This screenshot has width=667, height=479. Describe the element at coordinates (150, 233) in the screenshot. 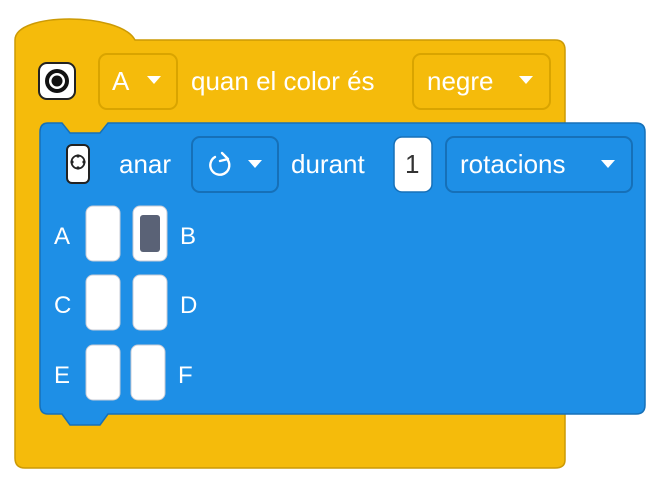

I see `port-slot-b` at that location.